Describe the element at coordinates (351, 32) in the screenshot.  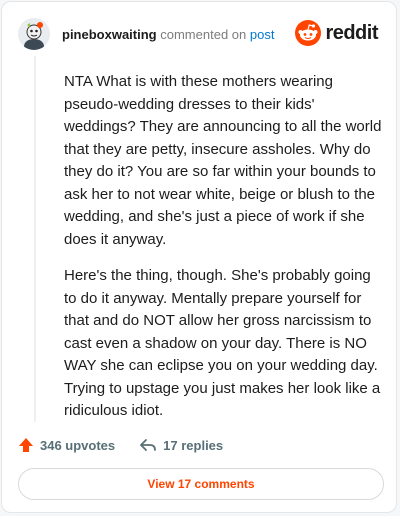
I see `reddit-wordmark: reddit` at that location.